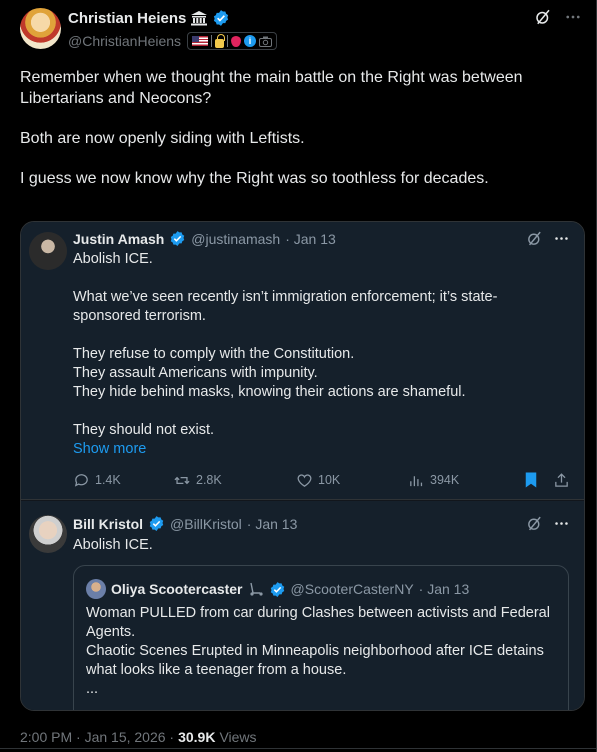 This screenshot has width=597, height=752. What do you see at coordinates (558, 17) in the screenshot?
I see `post-actions-top` at bounding box center [558, 17].